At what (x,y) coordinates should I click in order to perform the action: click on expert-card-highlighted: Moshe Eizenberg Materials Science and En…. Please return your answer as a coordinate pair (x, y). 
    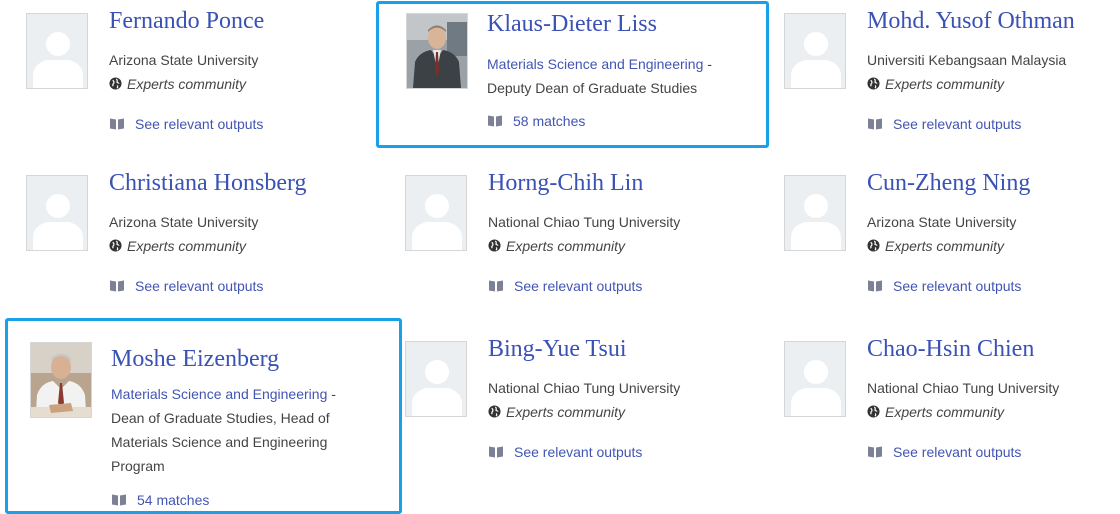
    Looking at the image, I should click on (203, 416).